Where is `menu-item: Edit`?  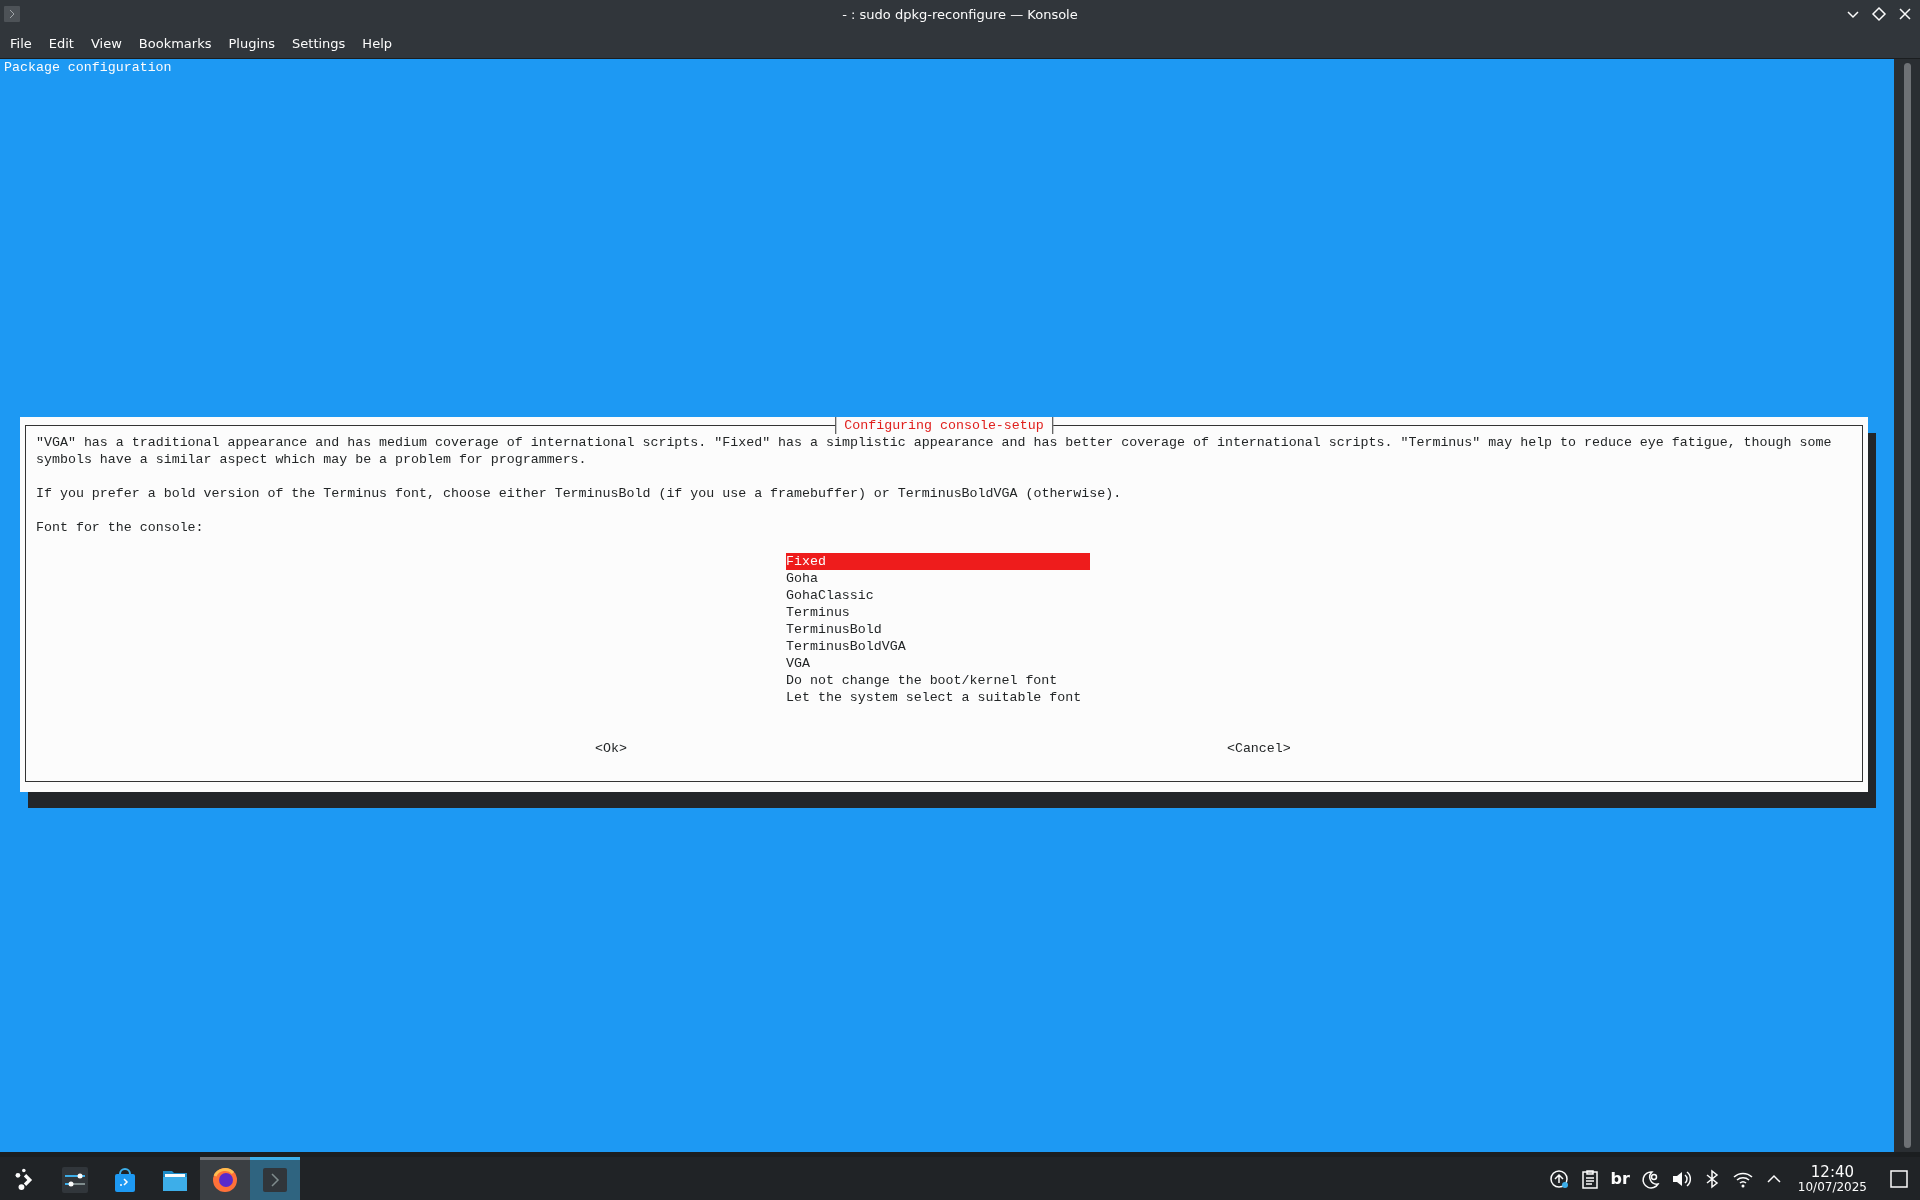 menu-item: Edit is located at coordinates (61, 43).